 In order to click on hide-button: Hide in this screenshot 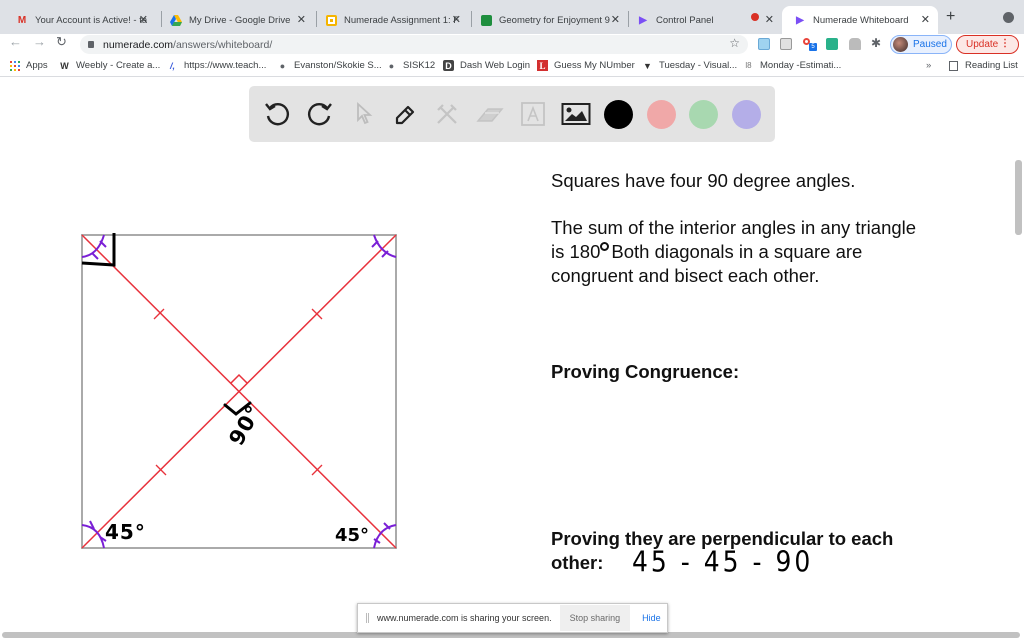, I will do `click(651, 618)`.